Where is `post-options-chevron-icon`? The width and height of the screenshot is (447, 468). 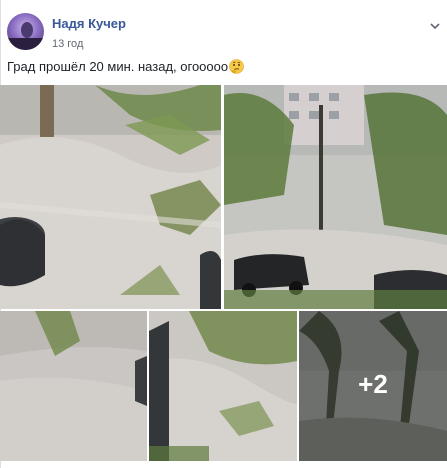 post-options-chevron-icon is located at coordinates (435, 27).